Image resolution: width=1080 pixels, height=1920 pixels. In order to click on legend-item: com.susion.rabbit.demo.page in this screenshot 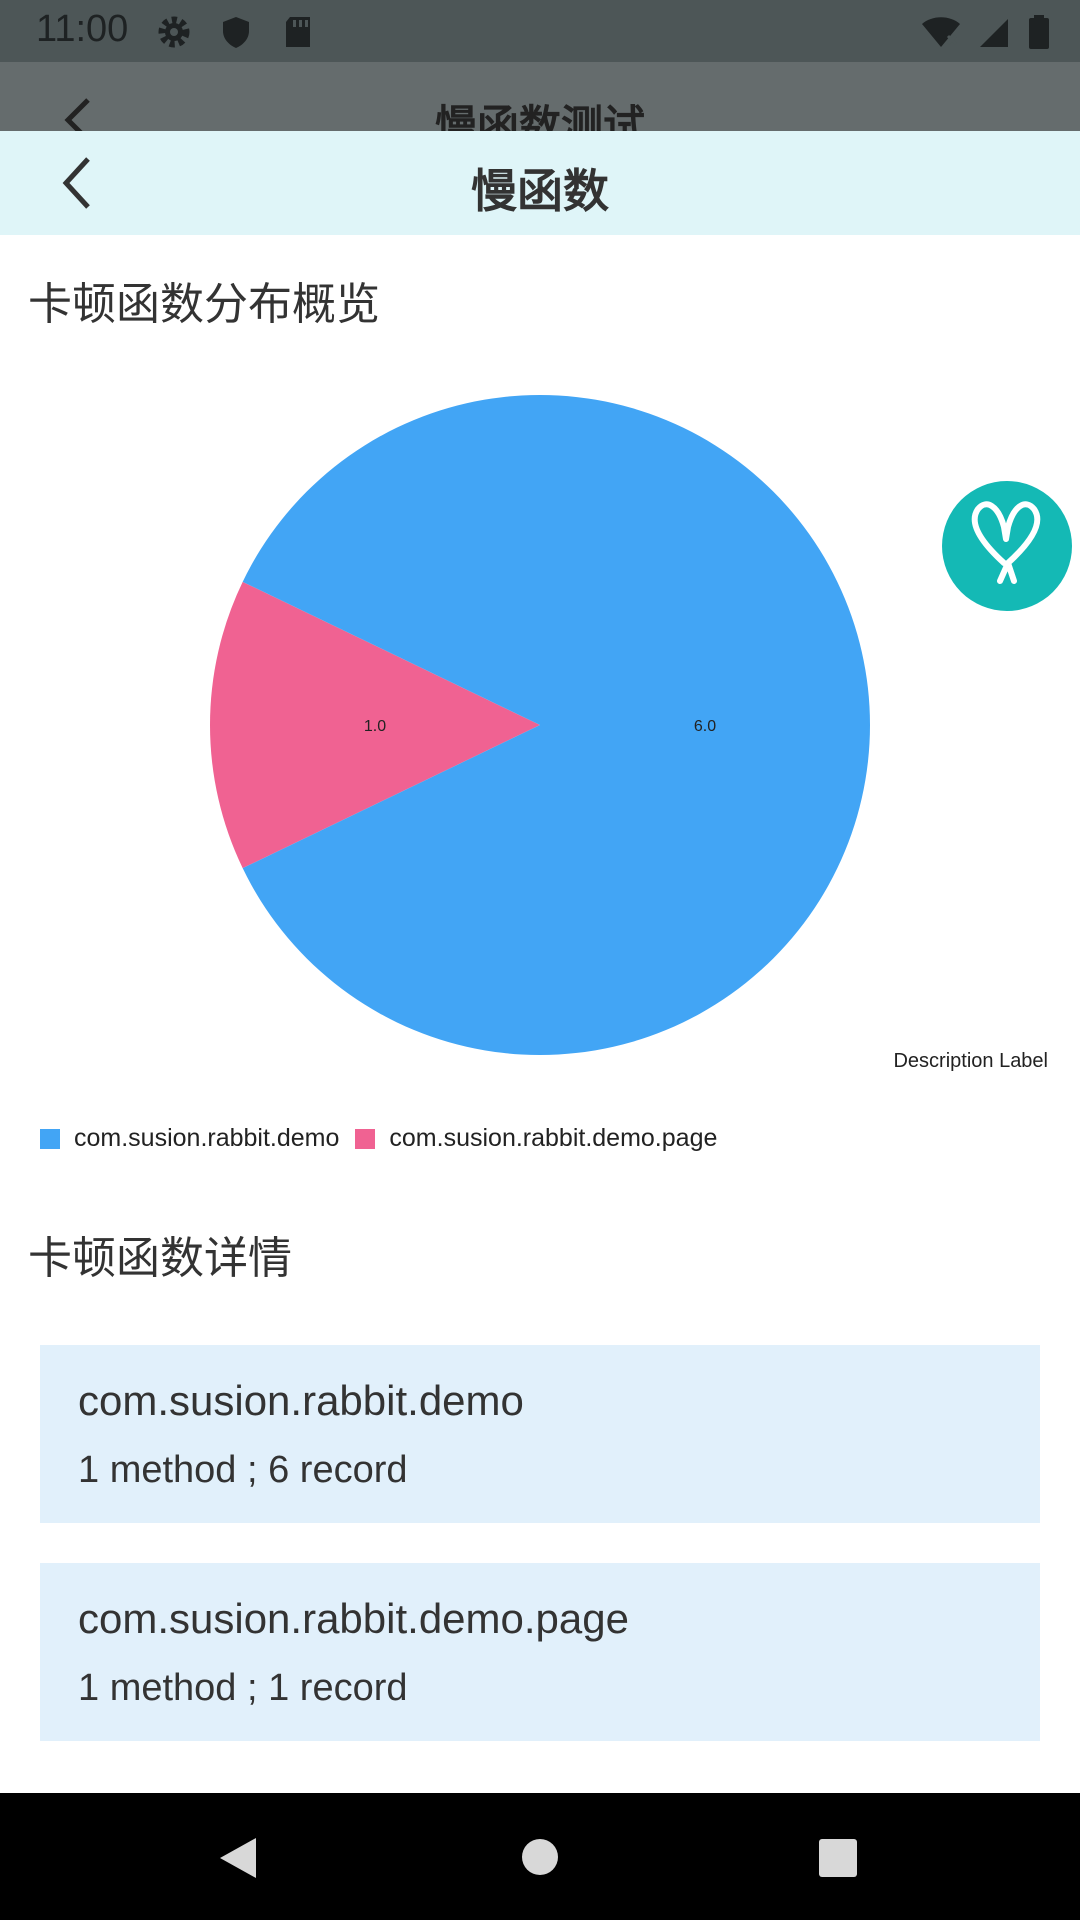, I will do `click(536, 1138)`.